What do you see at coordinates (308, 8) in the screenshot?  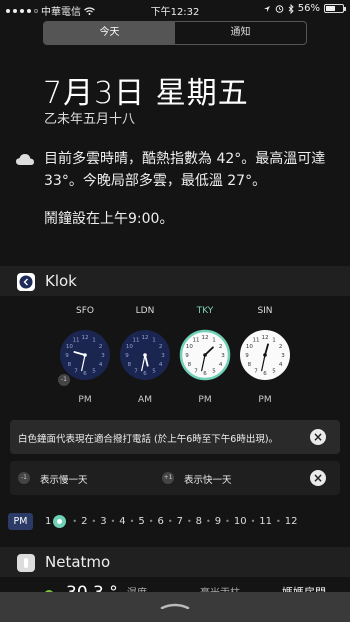 I see `battery-percent: 56%` at bounding box center [308, 8].